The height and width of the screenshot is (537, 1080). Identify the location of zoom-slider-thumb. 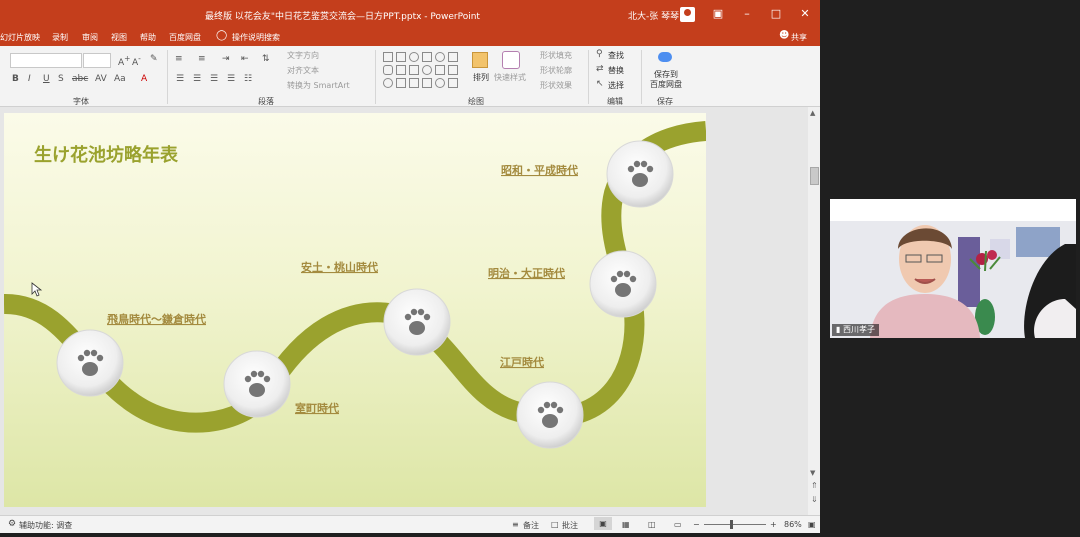
(731, 524).